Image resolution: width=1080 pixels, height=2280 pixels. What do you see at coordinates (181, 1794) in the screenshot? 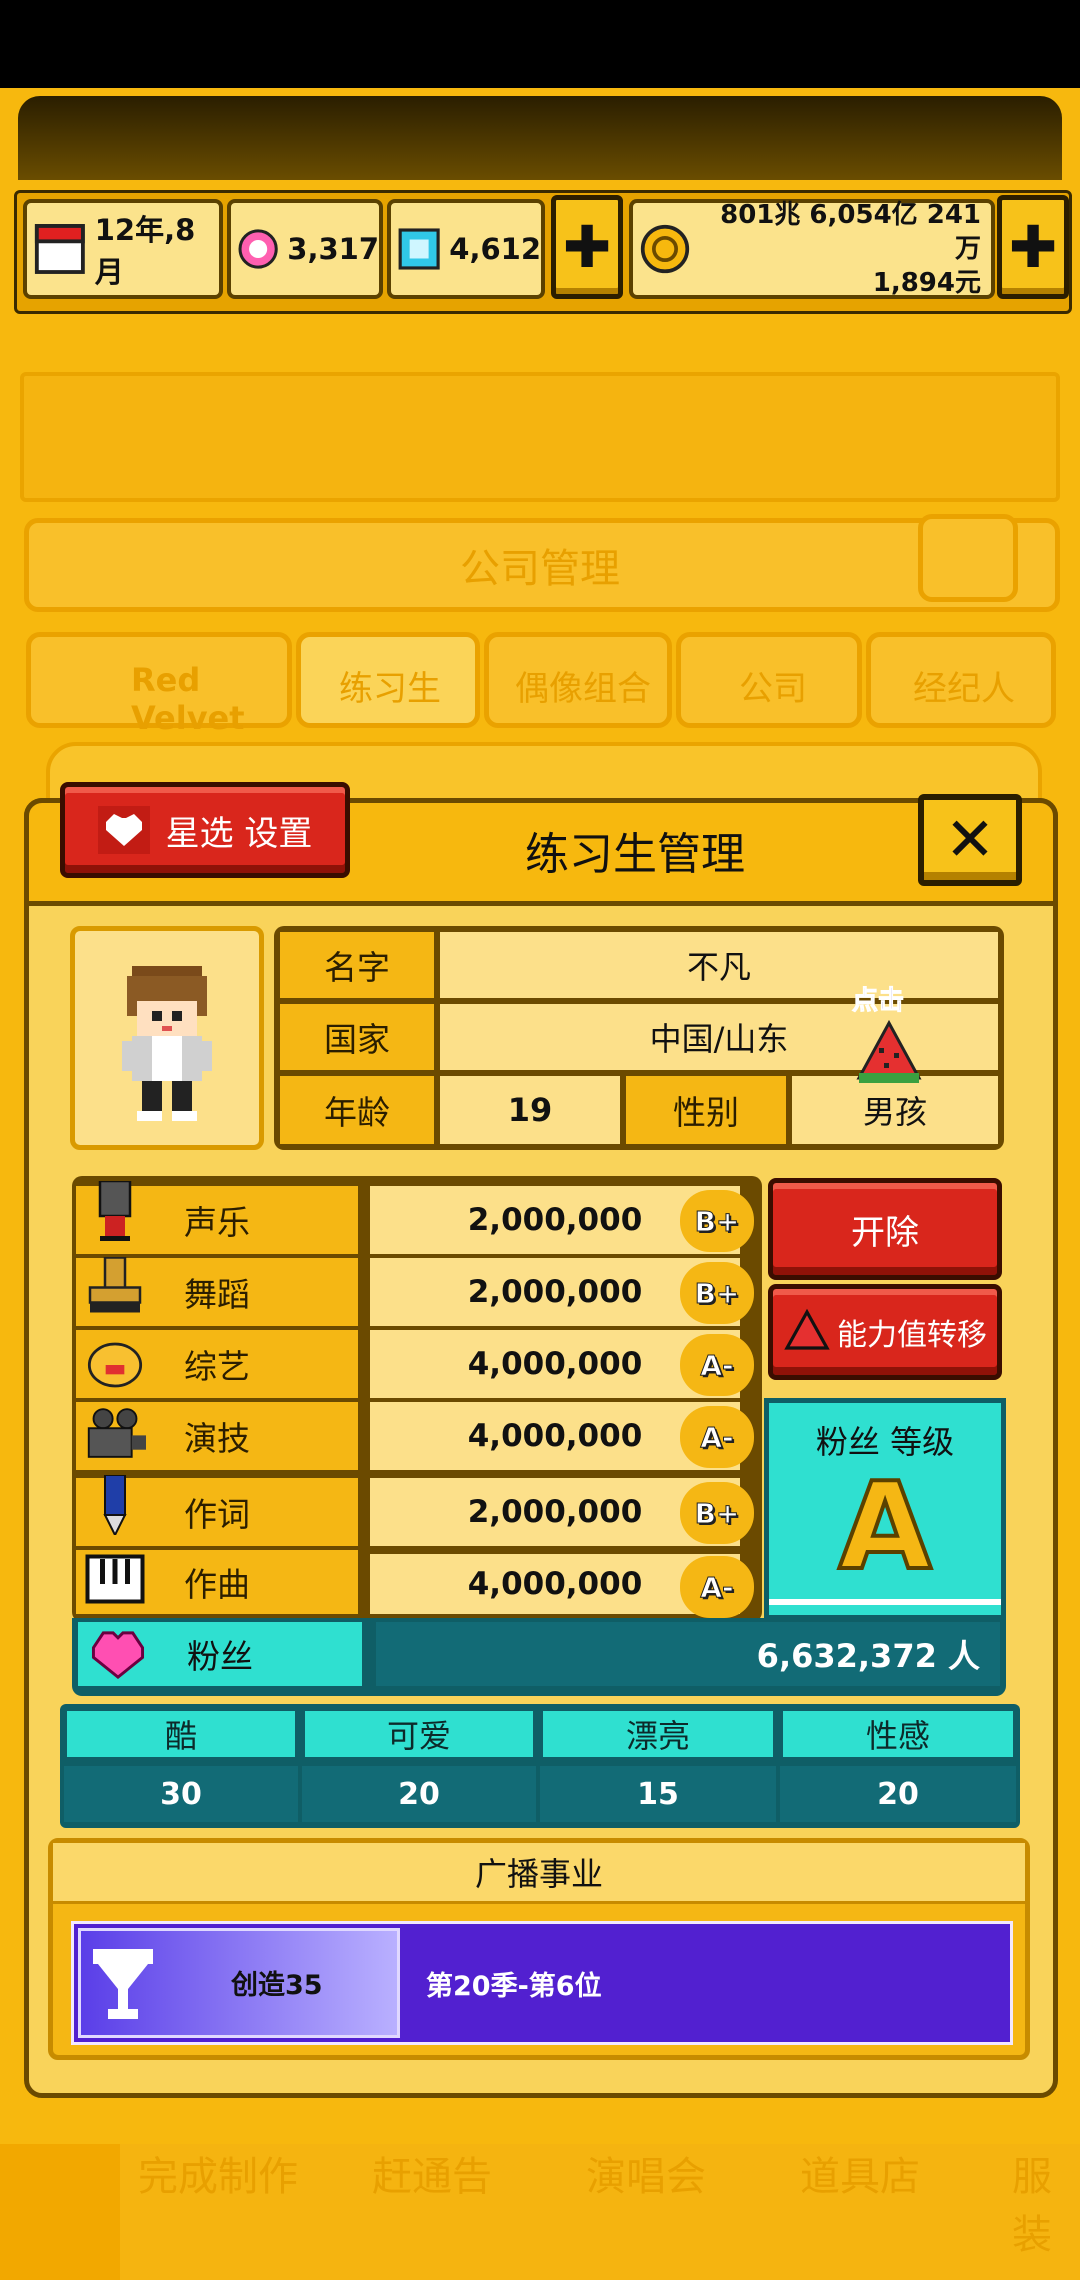
I see `trait-value-cool: 30` at bounding box center [181, 1794].